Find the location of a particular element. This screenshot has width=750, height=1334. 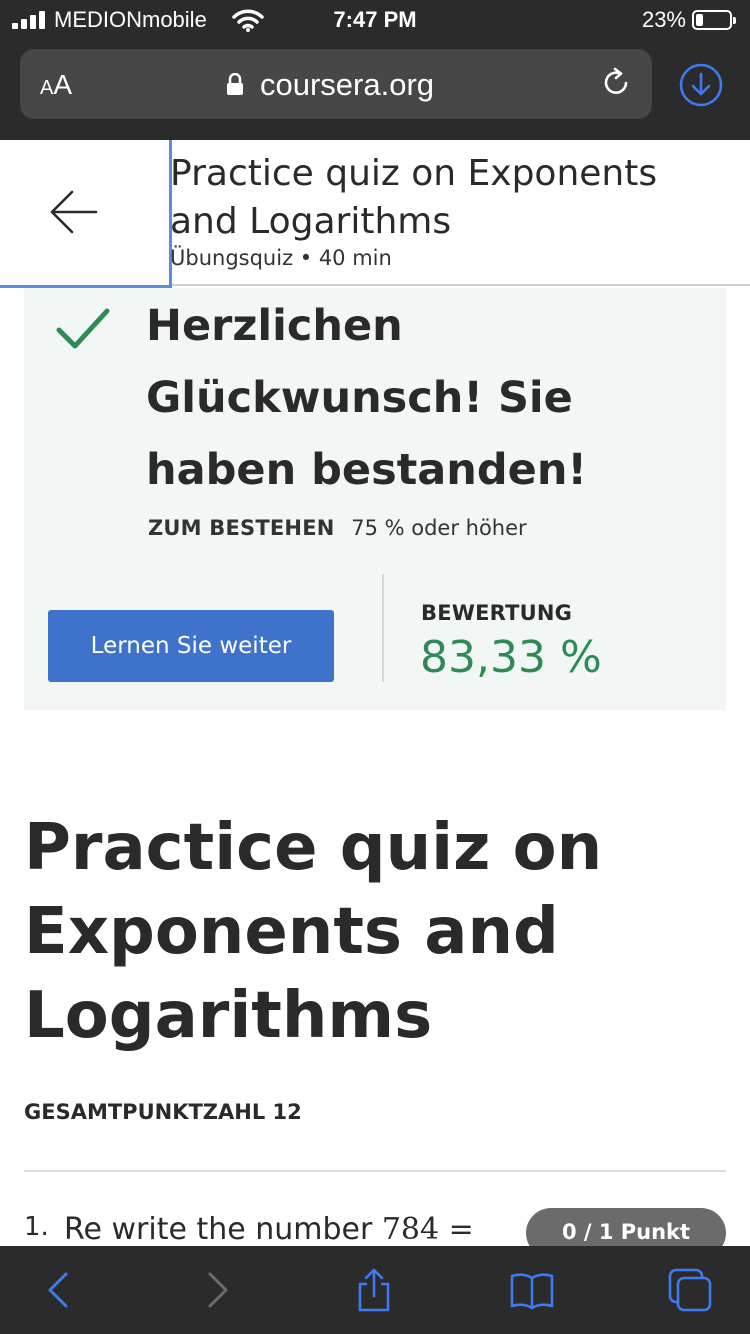

header-subtitle: Übungsquiz • 40 min is located at coordinates (281, 258).